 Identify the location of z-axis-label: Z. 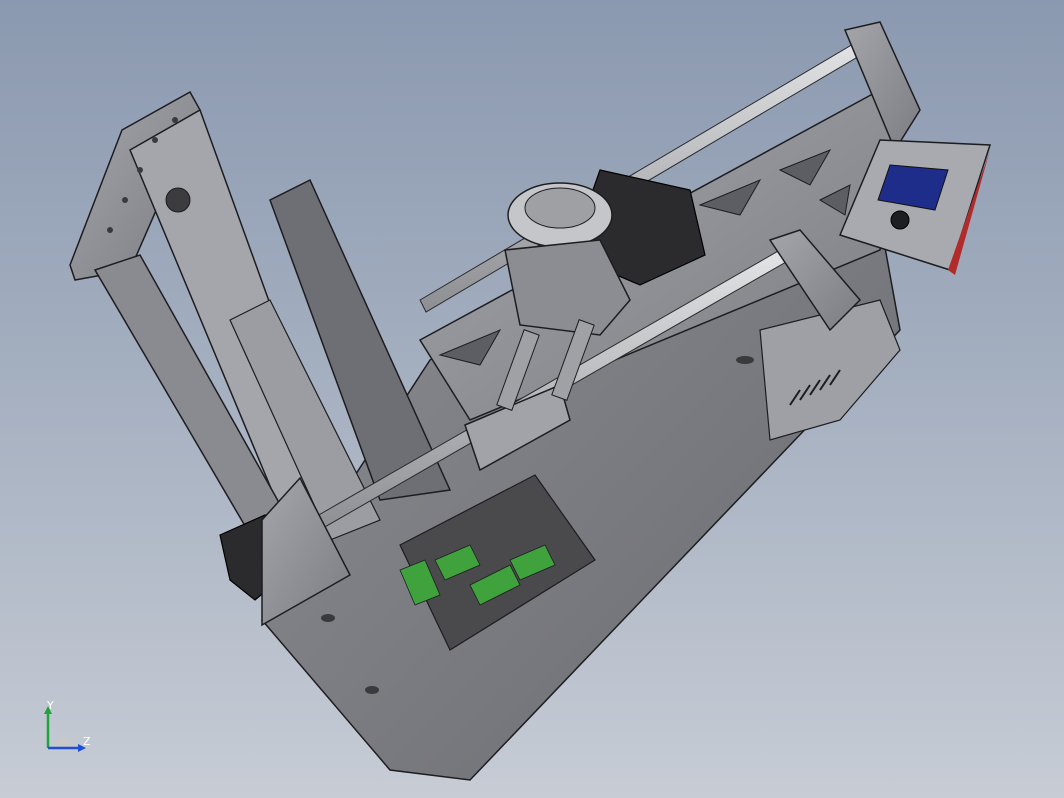
(87, 741).